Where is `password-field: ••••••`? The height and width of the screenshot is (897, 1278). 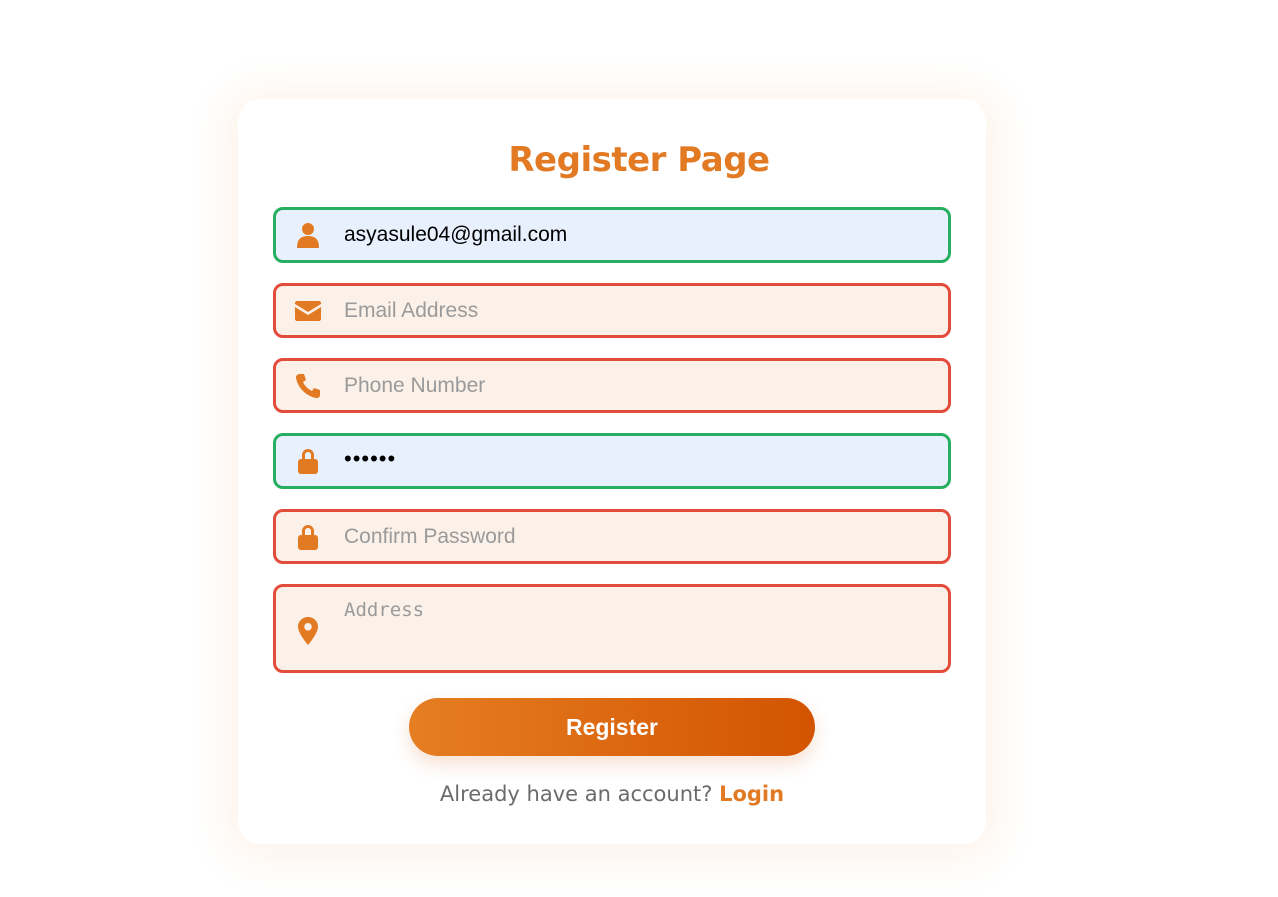
password-field: •••••• is located at coordinates (612, 461).